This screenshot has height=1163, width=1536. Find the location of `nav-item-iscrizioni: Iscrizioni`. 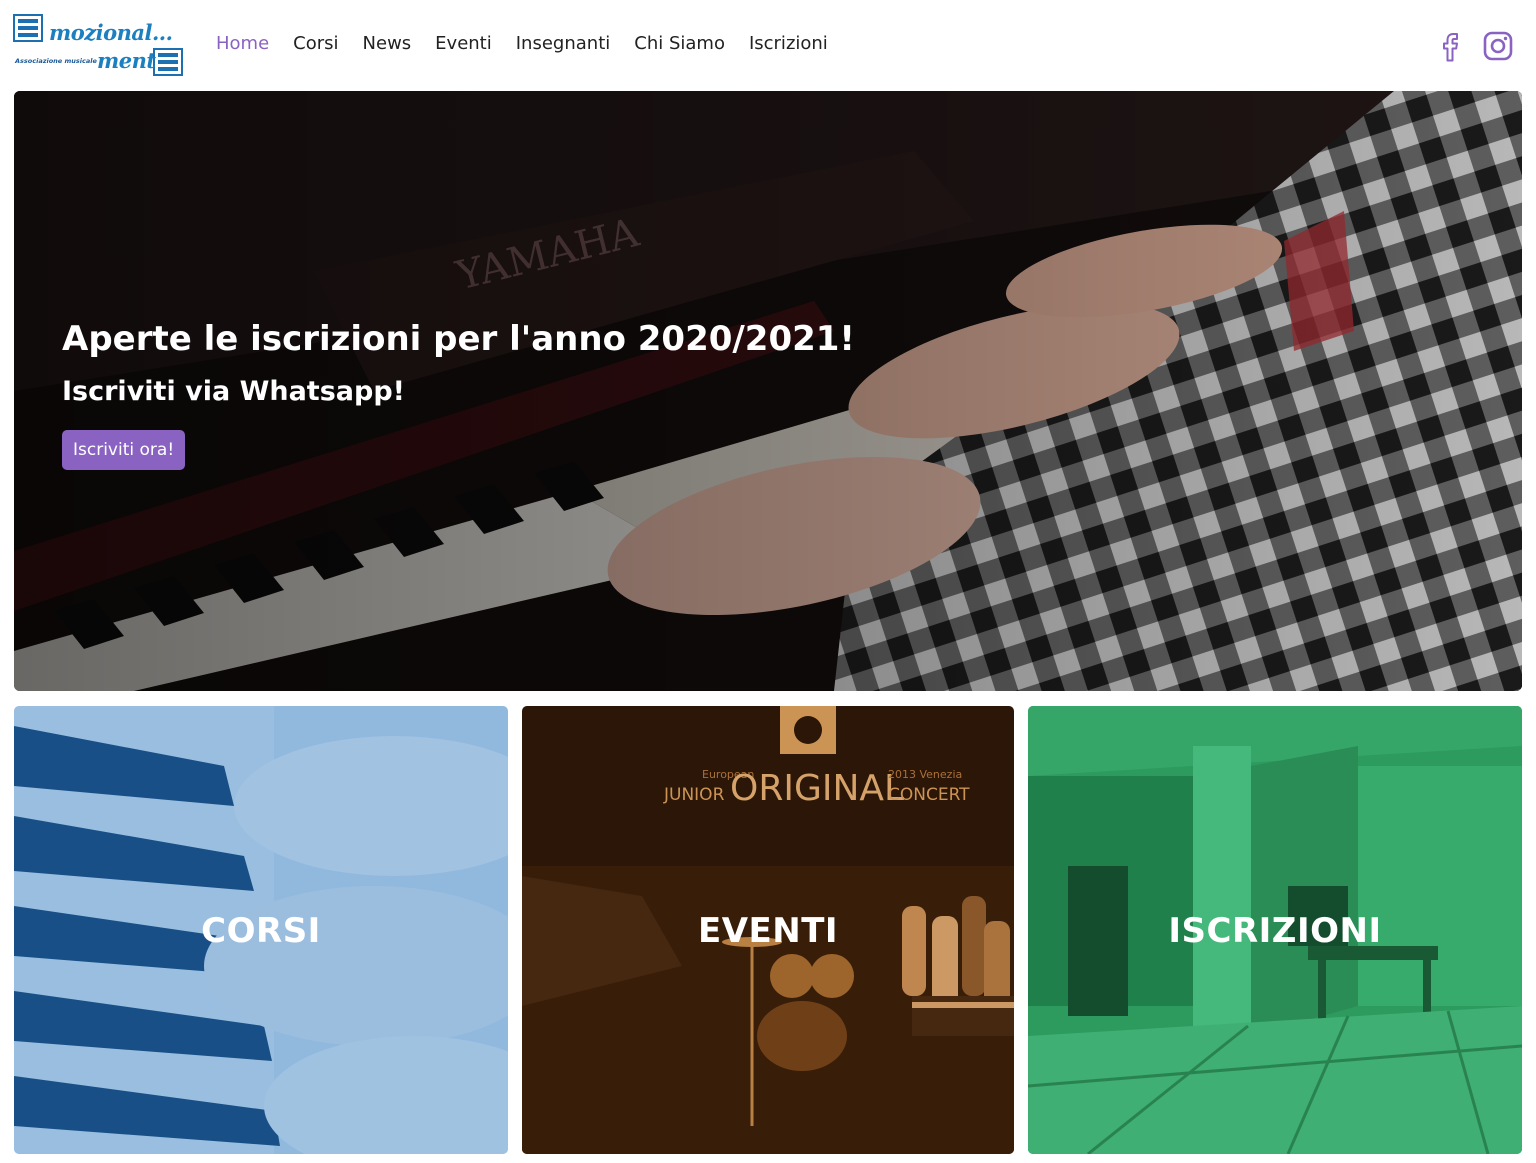

nav-item-iscrizioni: Iscrizioni is located at coordinates (788, 43).